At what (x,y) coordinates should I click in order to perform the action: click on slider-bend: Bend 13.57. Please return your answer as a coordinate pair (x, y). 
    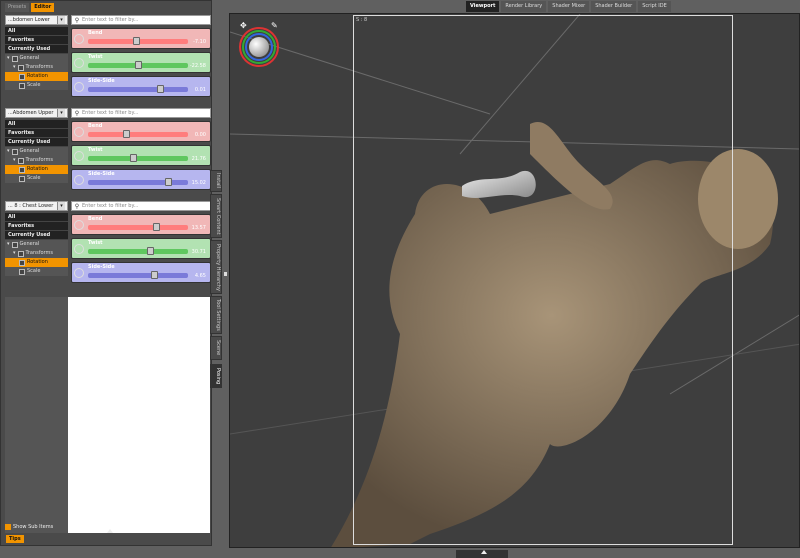
    Looking at the image, I should click on (141, 224).